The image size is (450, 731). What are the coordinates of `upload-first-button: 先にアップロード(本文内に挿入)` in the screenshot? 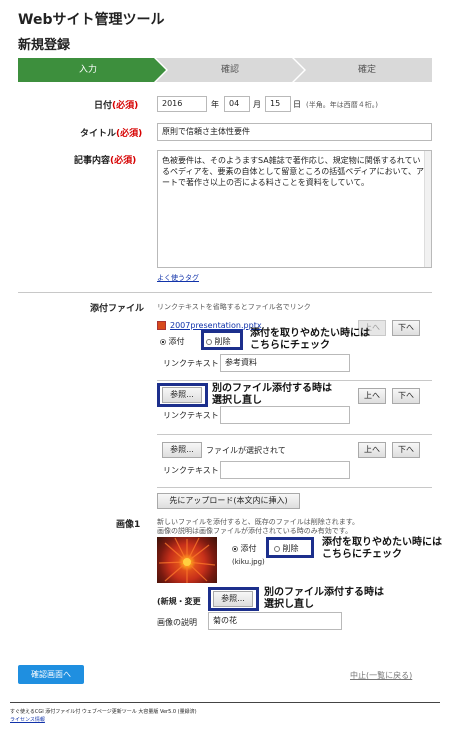 It's located at (228, 501).